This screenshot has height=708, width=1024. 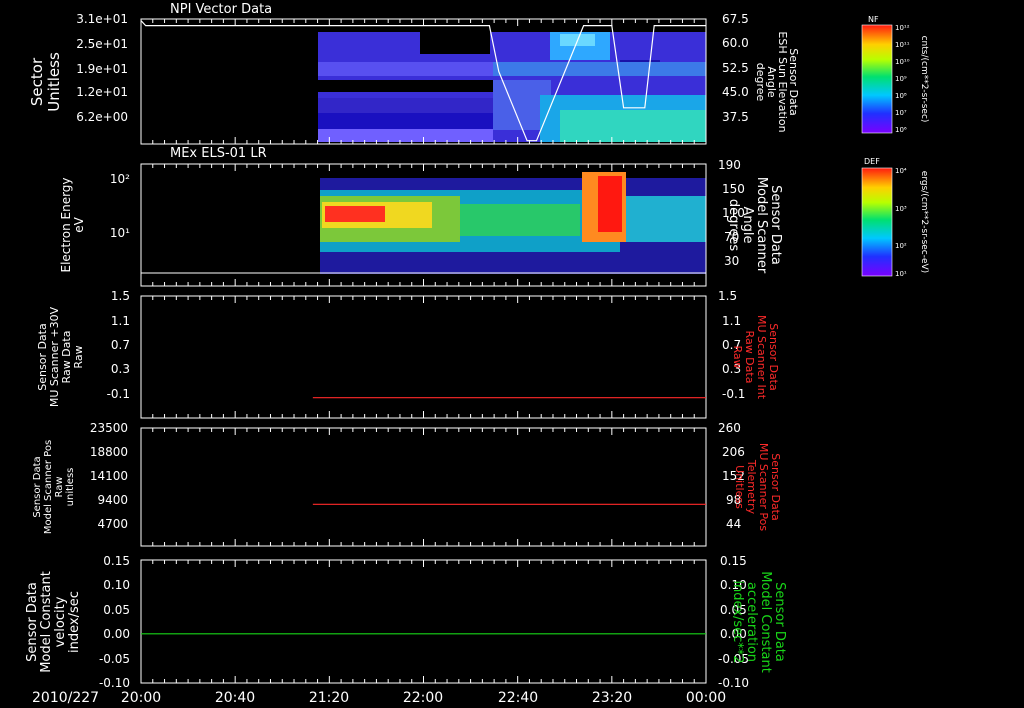 What do you see at coordinates (902, 62) in the screenshot?
I see `colorbar-npi-tick: 10¹⁰` at bounding box center [902, 62].